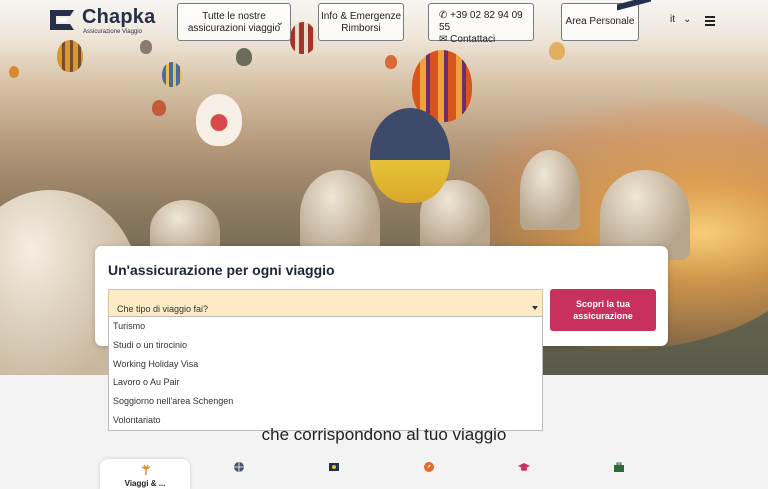  What do you see at coordinates (334, 467) in the screenshot?
I see `flag-icon` at bounding box center [334, 467].